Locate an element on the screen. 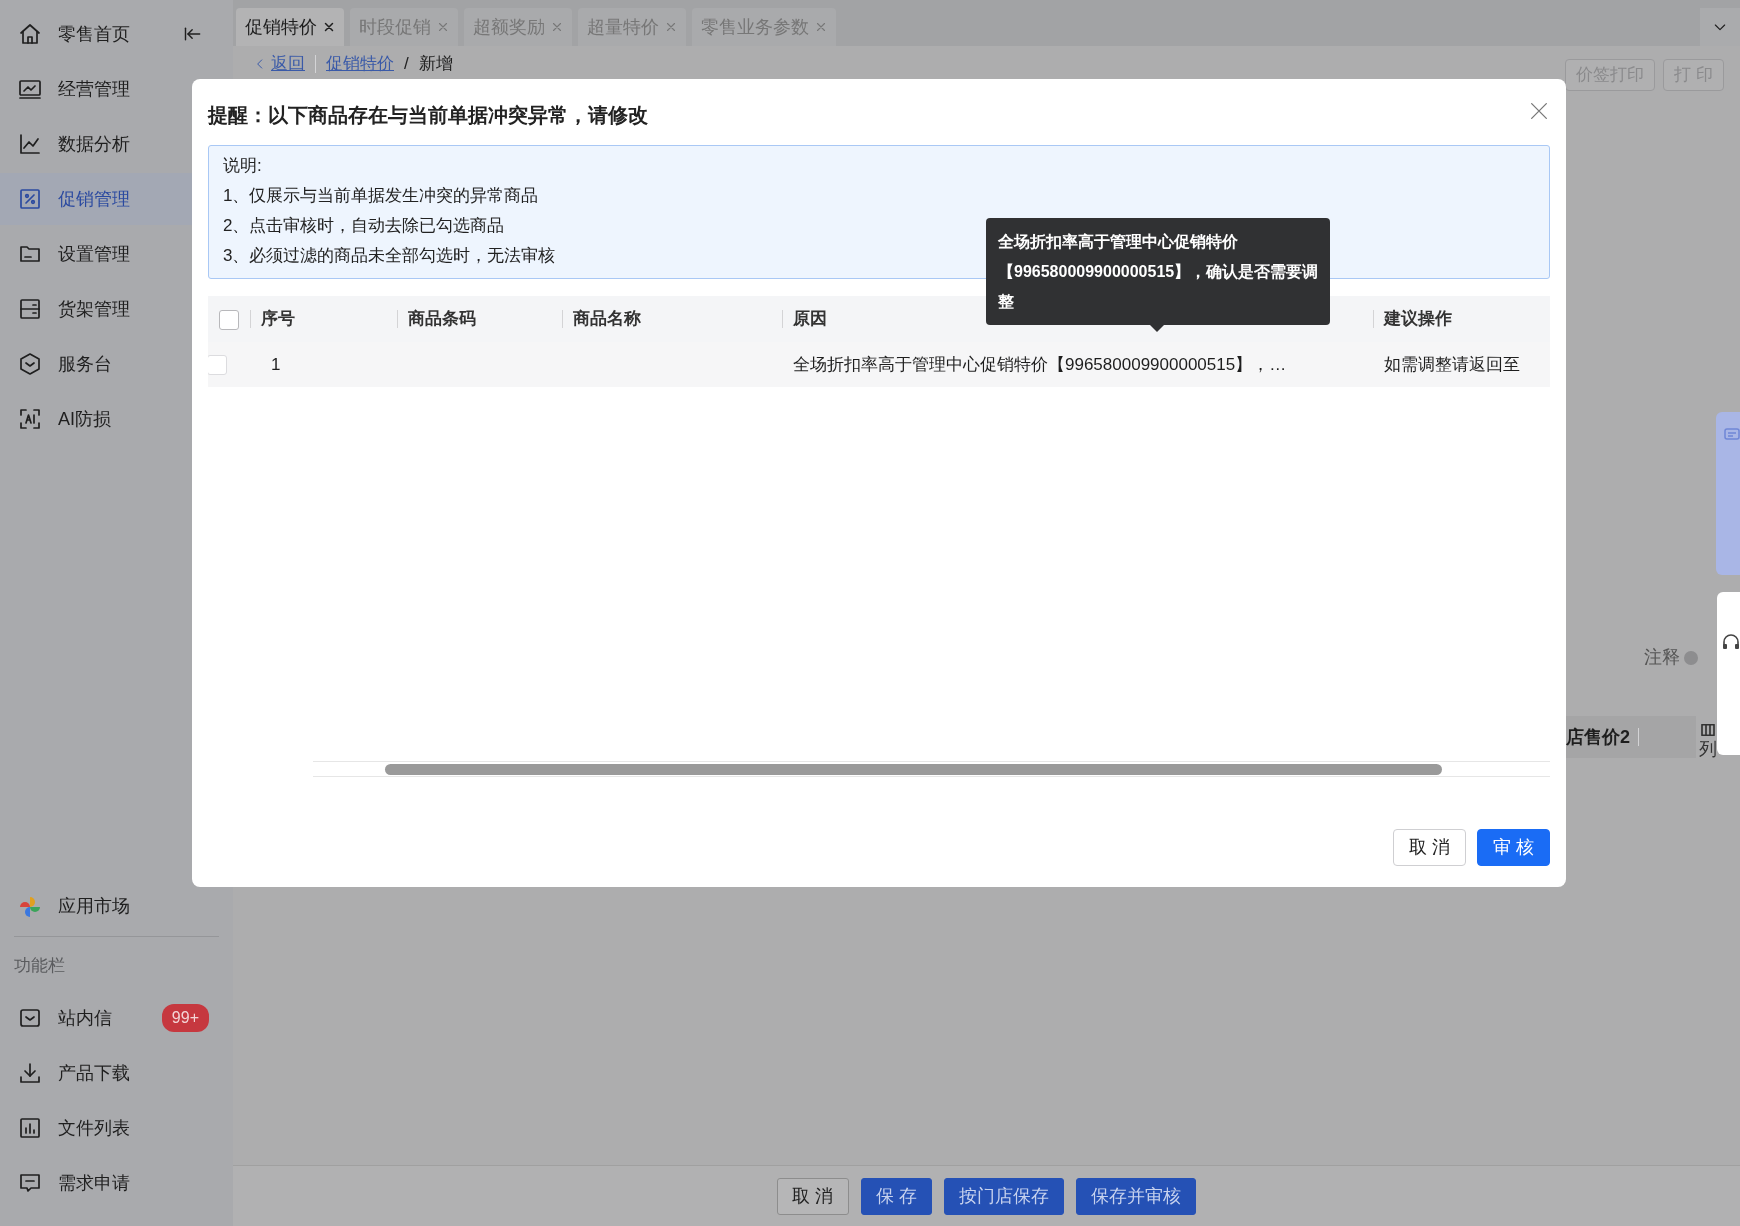 This screenshot has height=1226, width=1740. columns-icon is located at coordinates (1708, 730).